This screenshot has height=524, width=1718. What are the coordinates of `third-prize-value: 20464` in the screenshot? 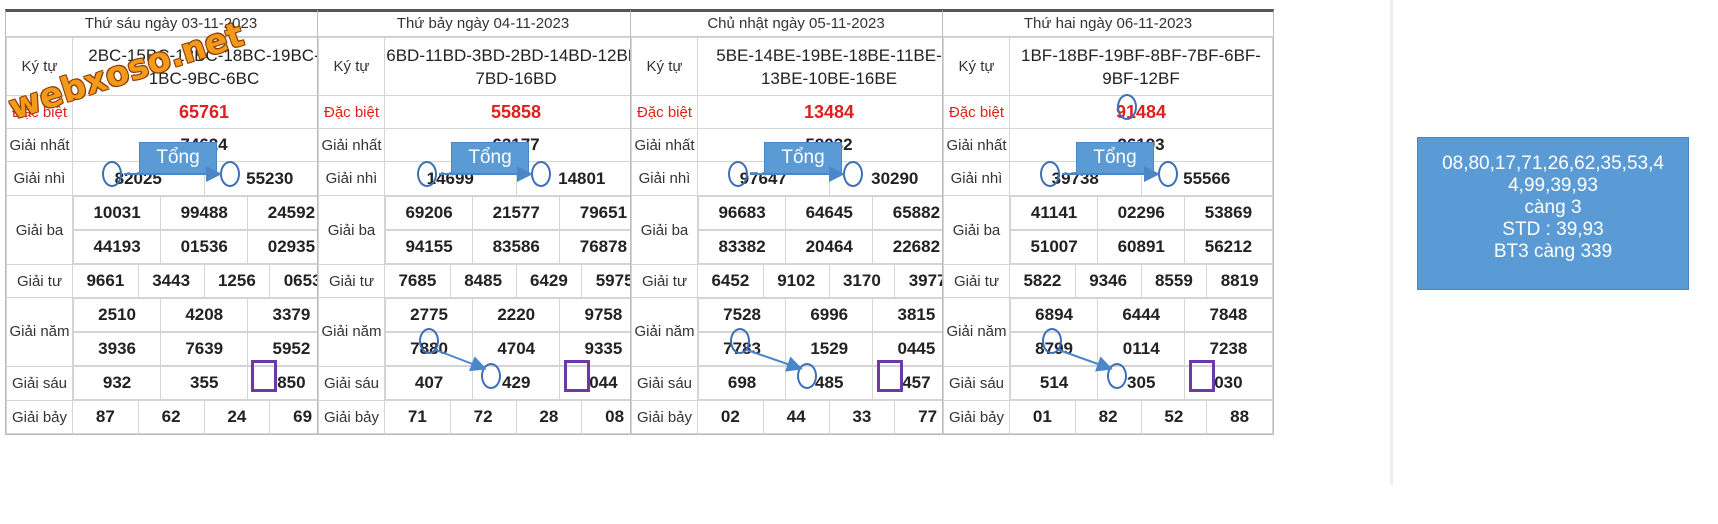 It's located at (829, 247).